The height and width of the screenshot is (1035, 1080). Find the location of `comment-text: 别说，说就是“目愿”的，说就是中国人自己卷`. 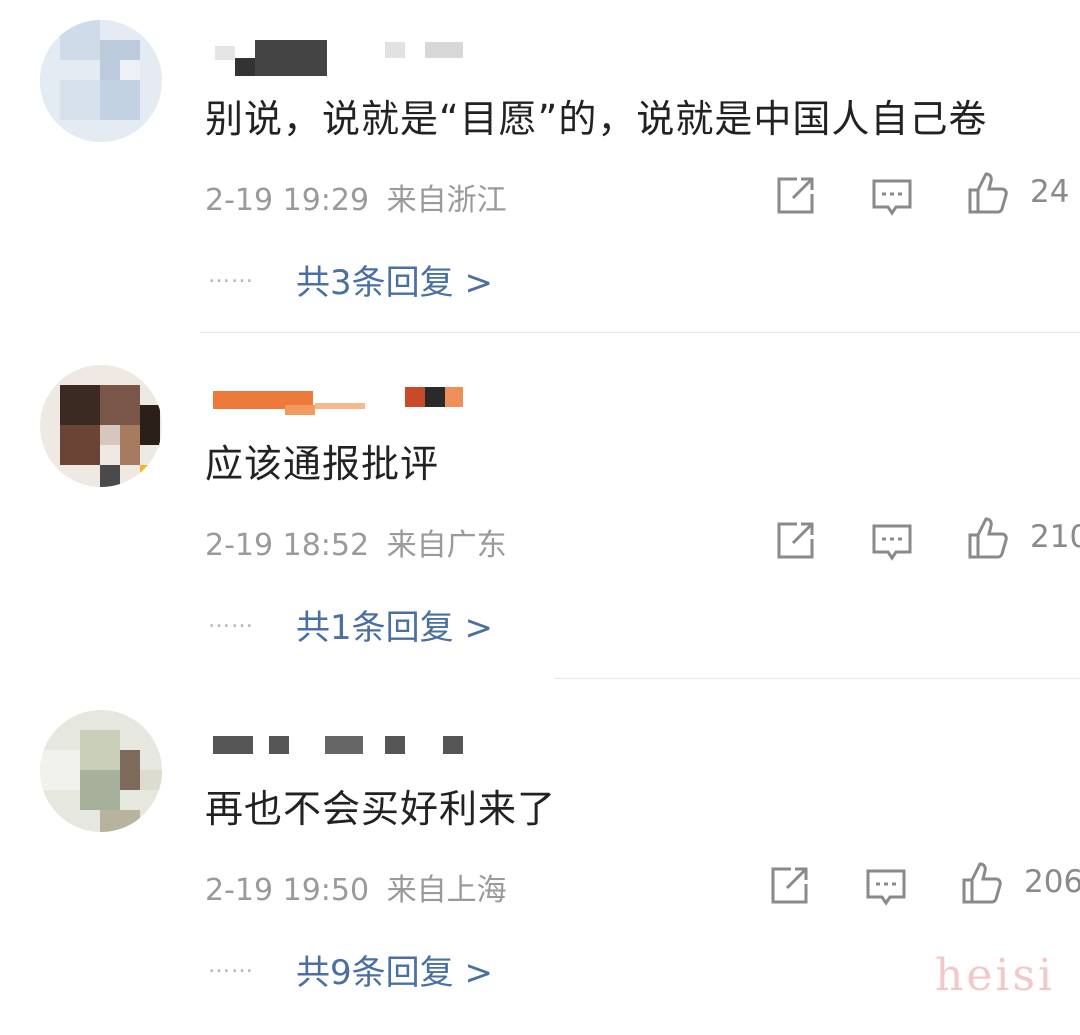

comment-text: 别说，说就是“目愿”的，说就是中国人自己卷 is located at coordinates (596, 119).